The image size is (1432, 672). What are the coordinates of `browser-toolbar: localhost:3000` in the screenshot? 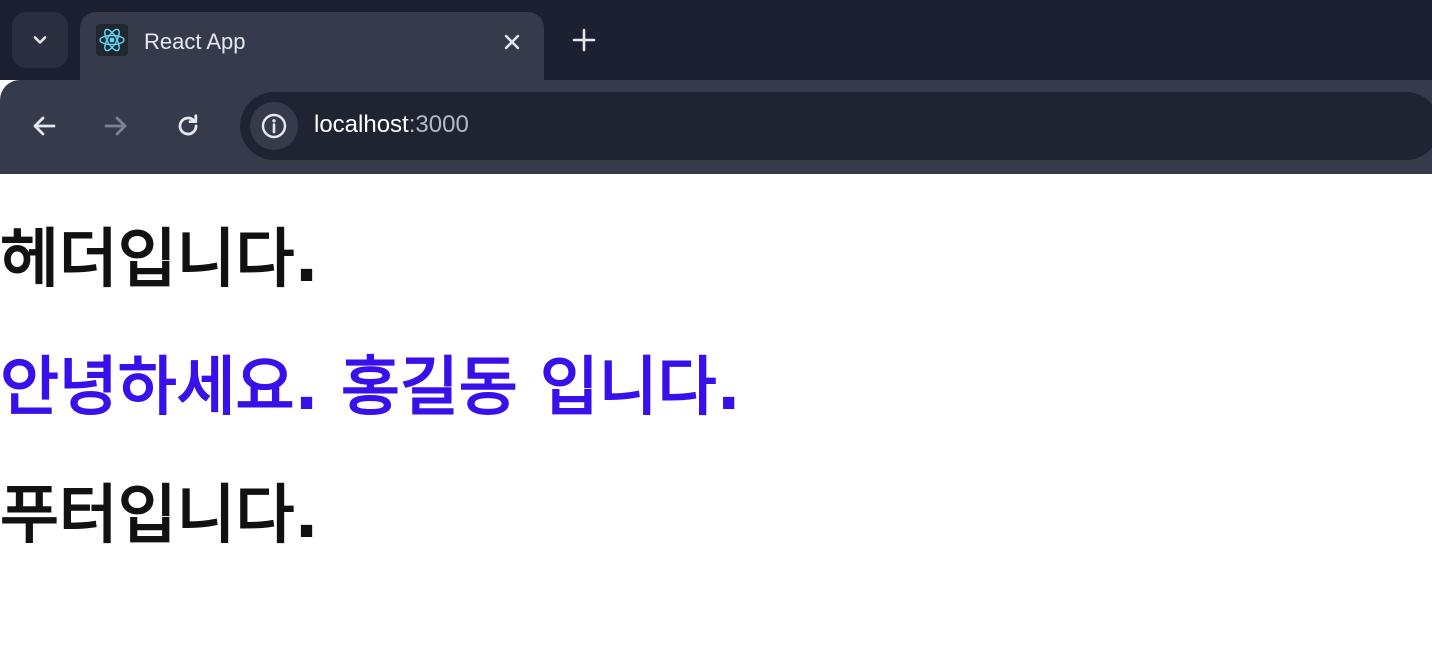 It's located at (716, 127).